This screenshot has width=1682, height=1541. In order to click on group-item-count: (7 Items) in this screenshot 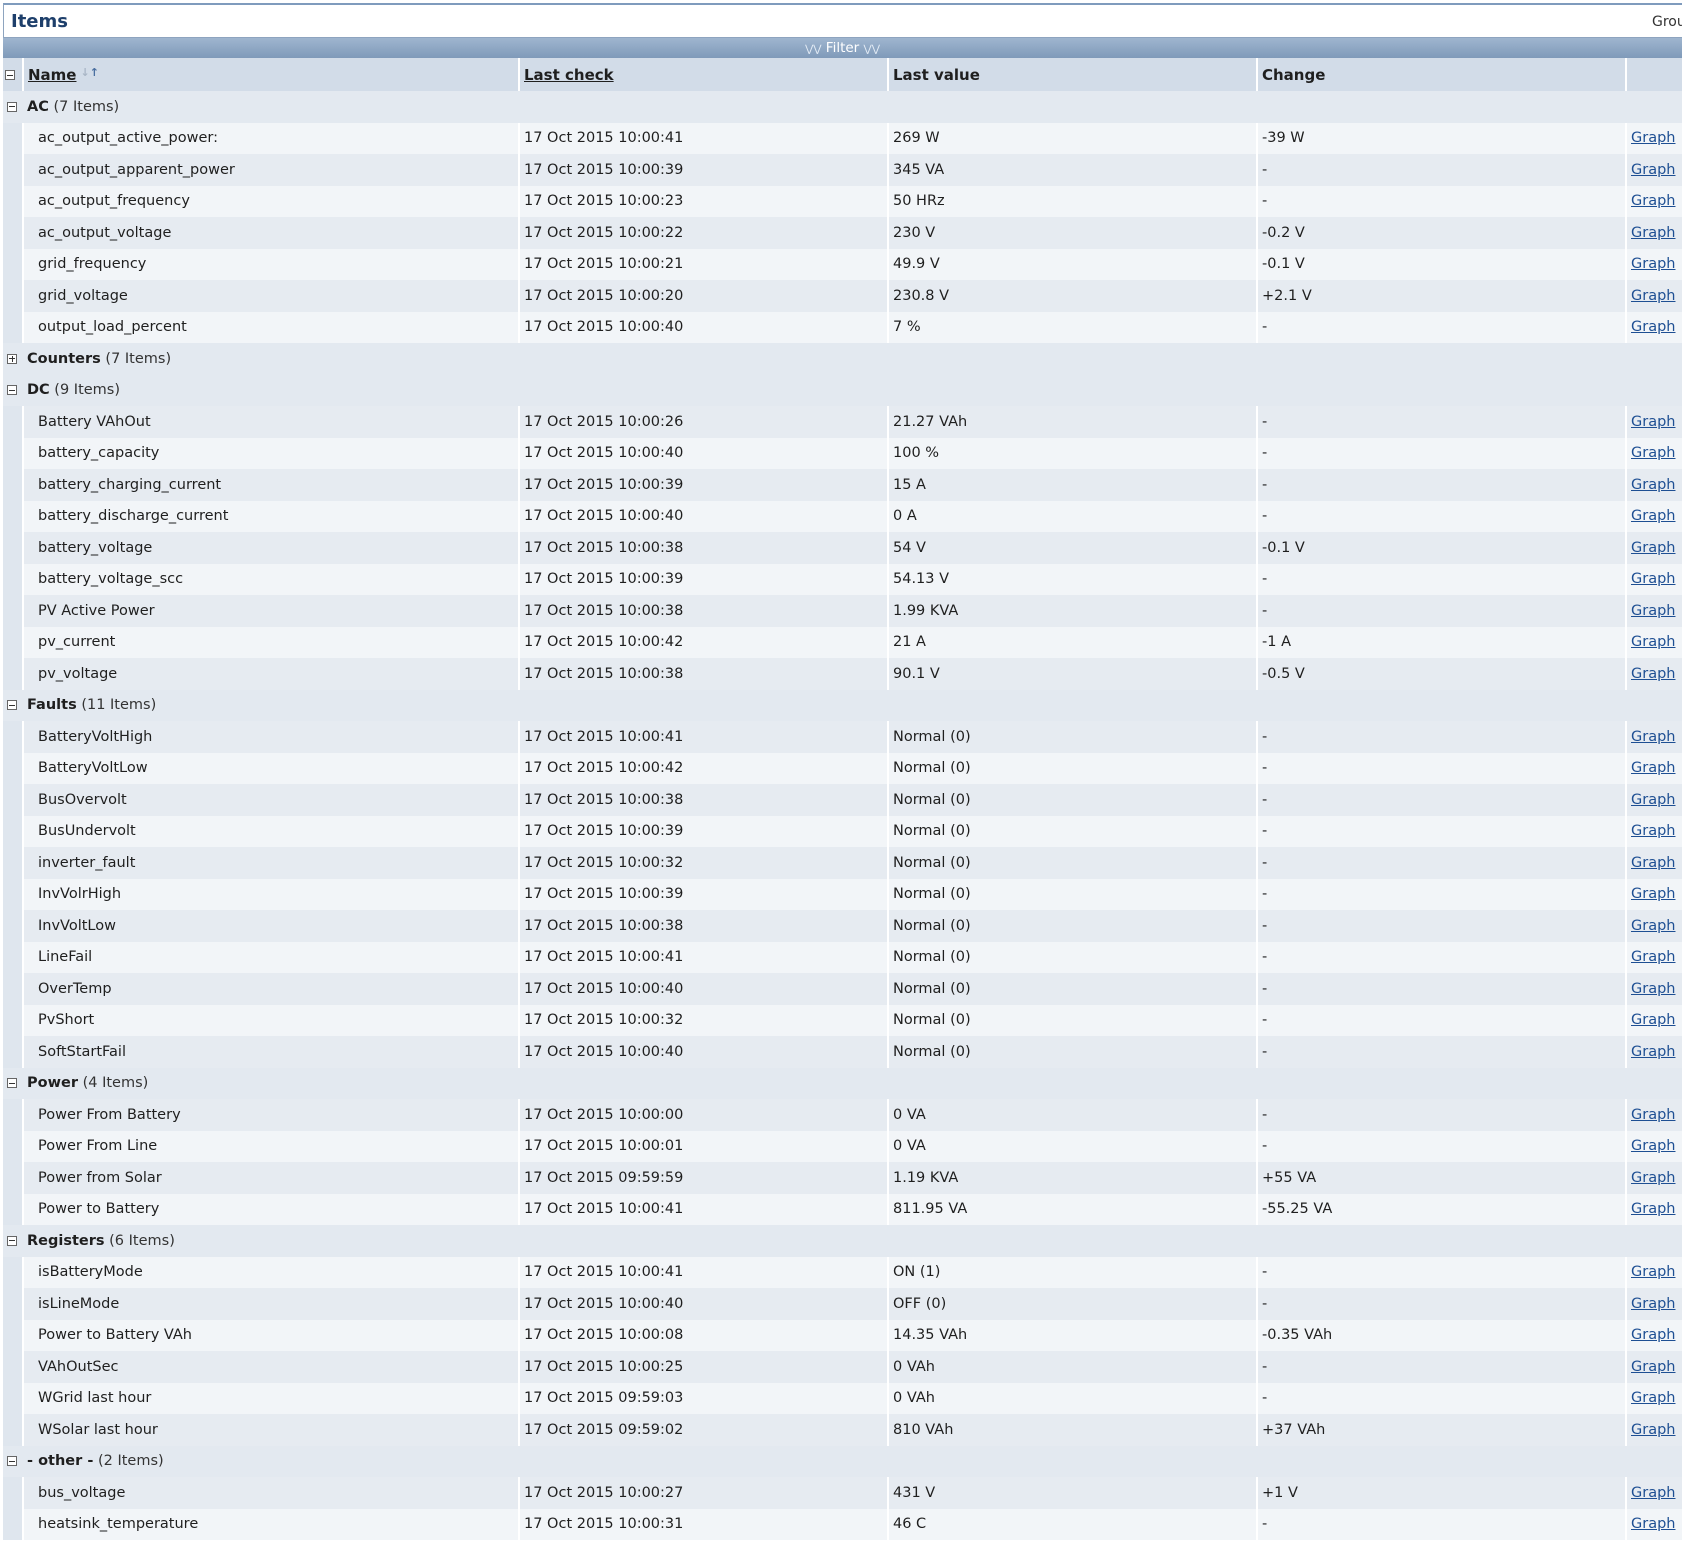, I will do `click(86, 106)`.